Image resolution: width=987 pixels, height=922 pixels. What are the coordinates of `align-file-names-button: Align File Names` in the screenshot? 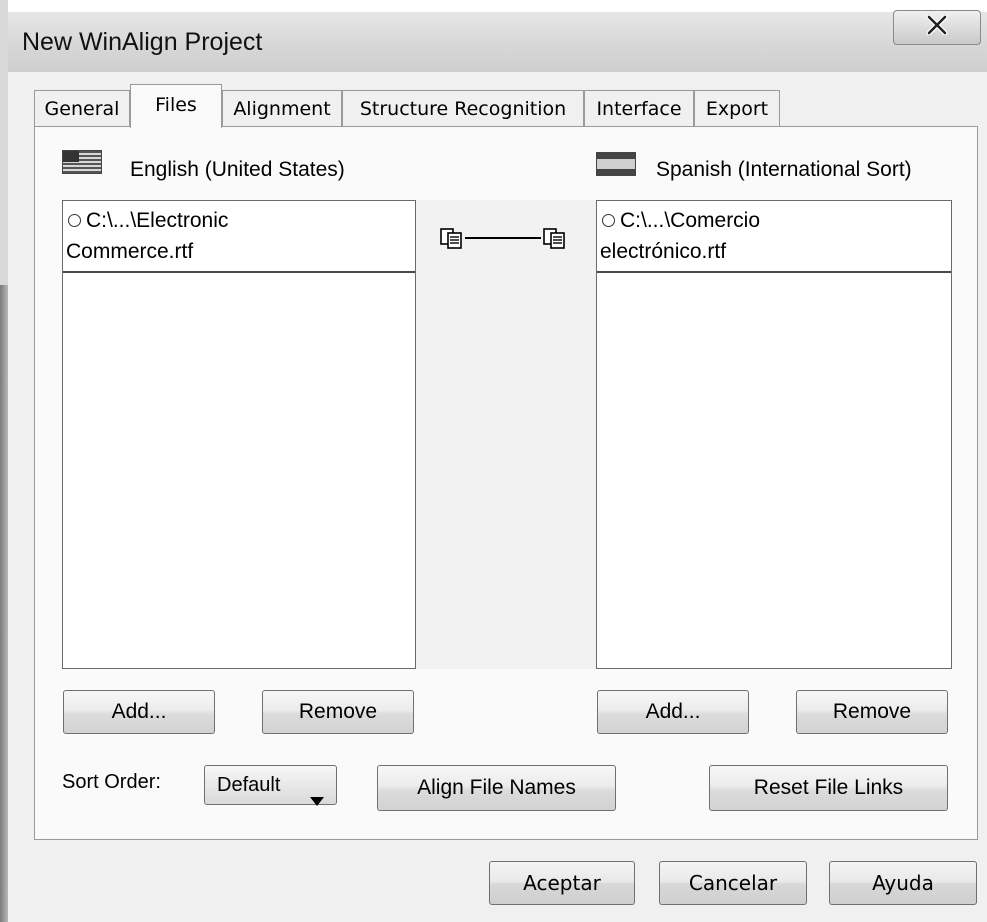 It's located at (496, 788).